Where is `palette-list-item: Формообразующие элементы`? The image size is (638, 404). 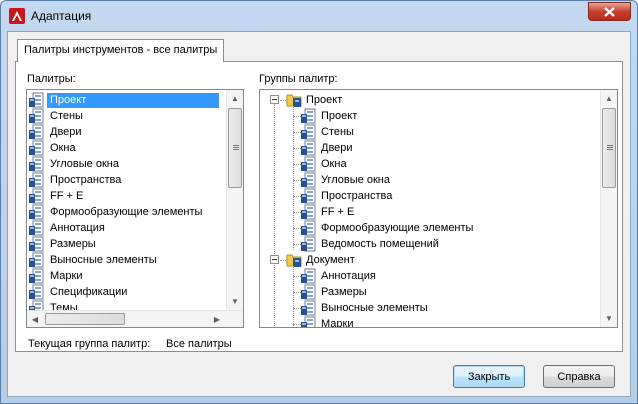
palette-list-item: Формообразующие элементы is located at coordinates (117, 212).